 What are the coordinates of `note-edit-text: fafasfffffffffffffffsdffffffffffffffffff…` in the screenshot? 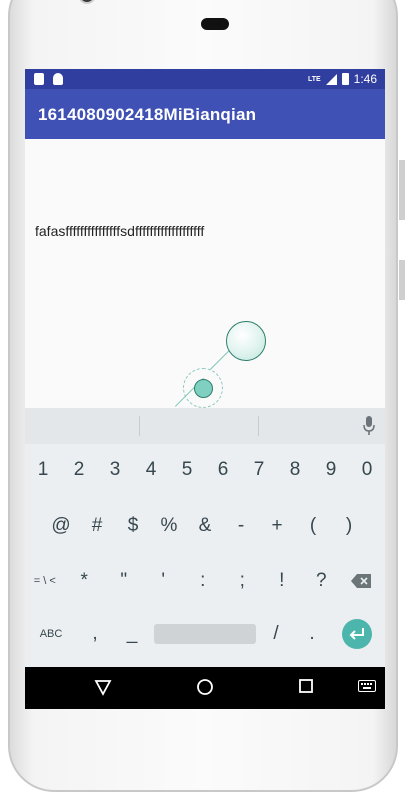 It's located at (119, 231).